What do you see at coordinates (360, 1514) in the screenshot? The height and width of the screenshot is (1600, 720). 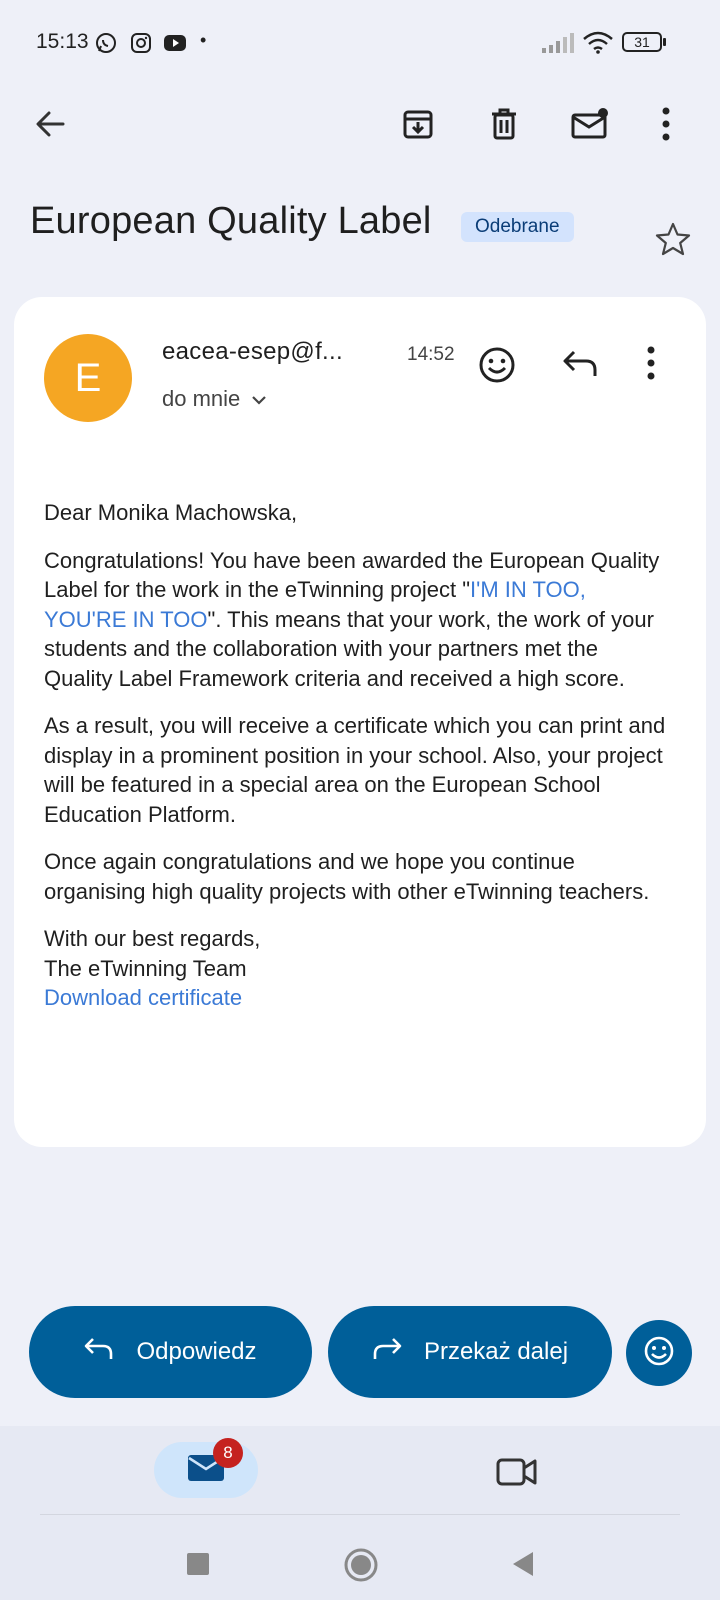 I see `nav-divider` at bounding box center [360, 1514].